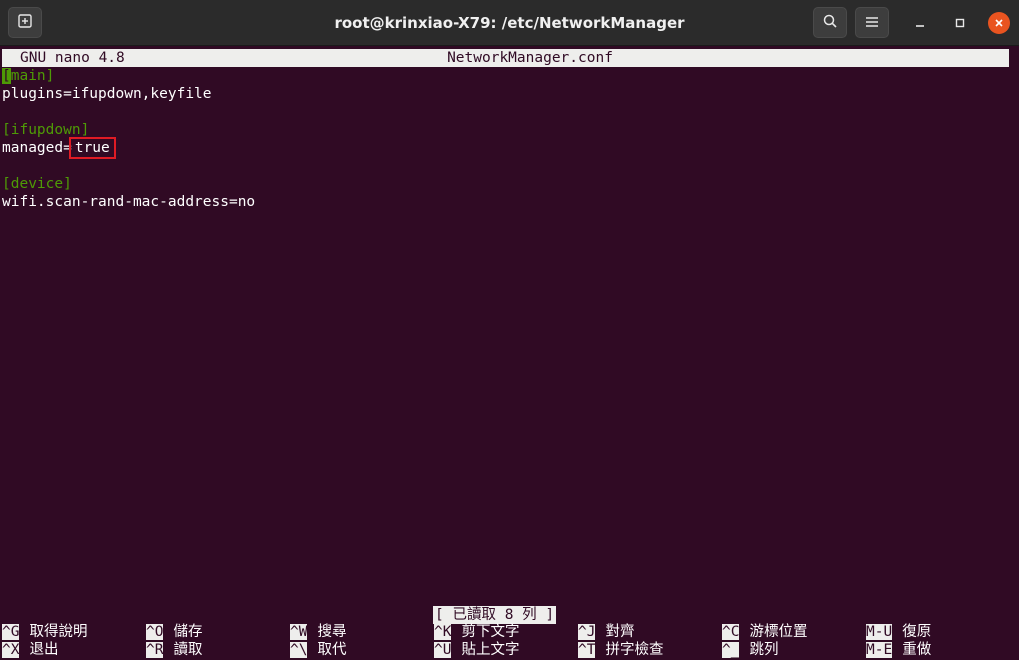 This screenshot has height=660, width=1019. I want to click on shortcut-key: ^G, so click(11, 632).